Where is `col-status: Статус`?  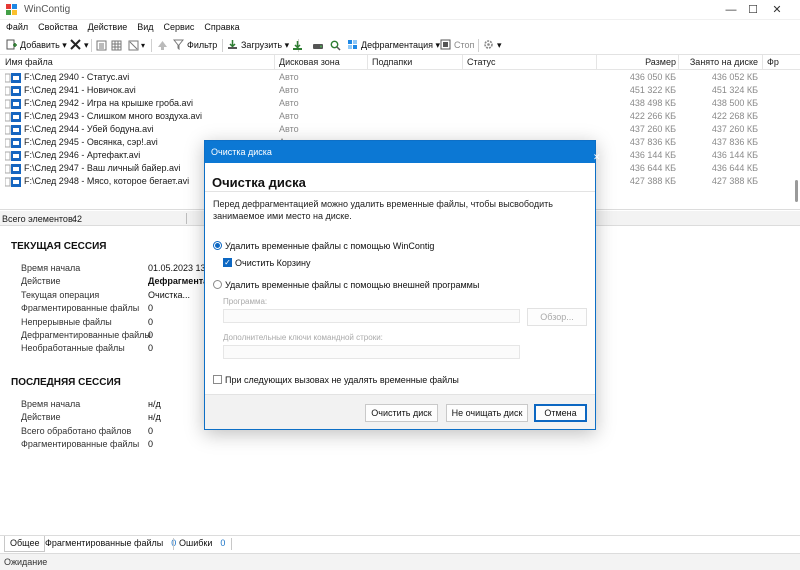
col-status: Статус is located at coordinates (478, 62).